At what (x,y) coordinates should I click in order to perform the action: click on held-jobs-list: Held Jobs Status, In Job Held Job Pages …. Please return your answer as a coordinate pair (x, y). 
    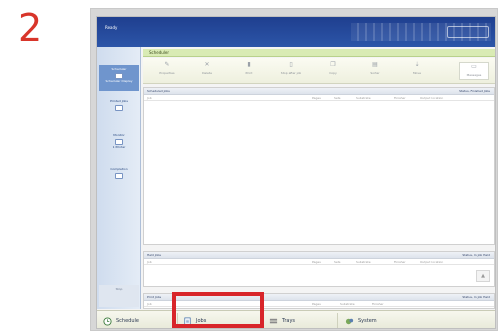
    Looking at the image, I should click on (319, 269).